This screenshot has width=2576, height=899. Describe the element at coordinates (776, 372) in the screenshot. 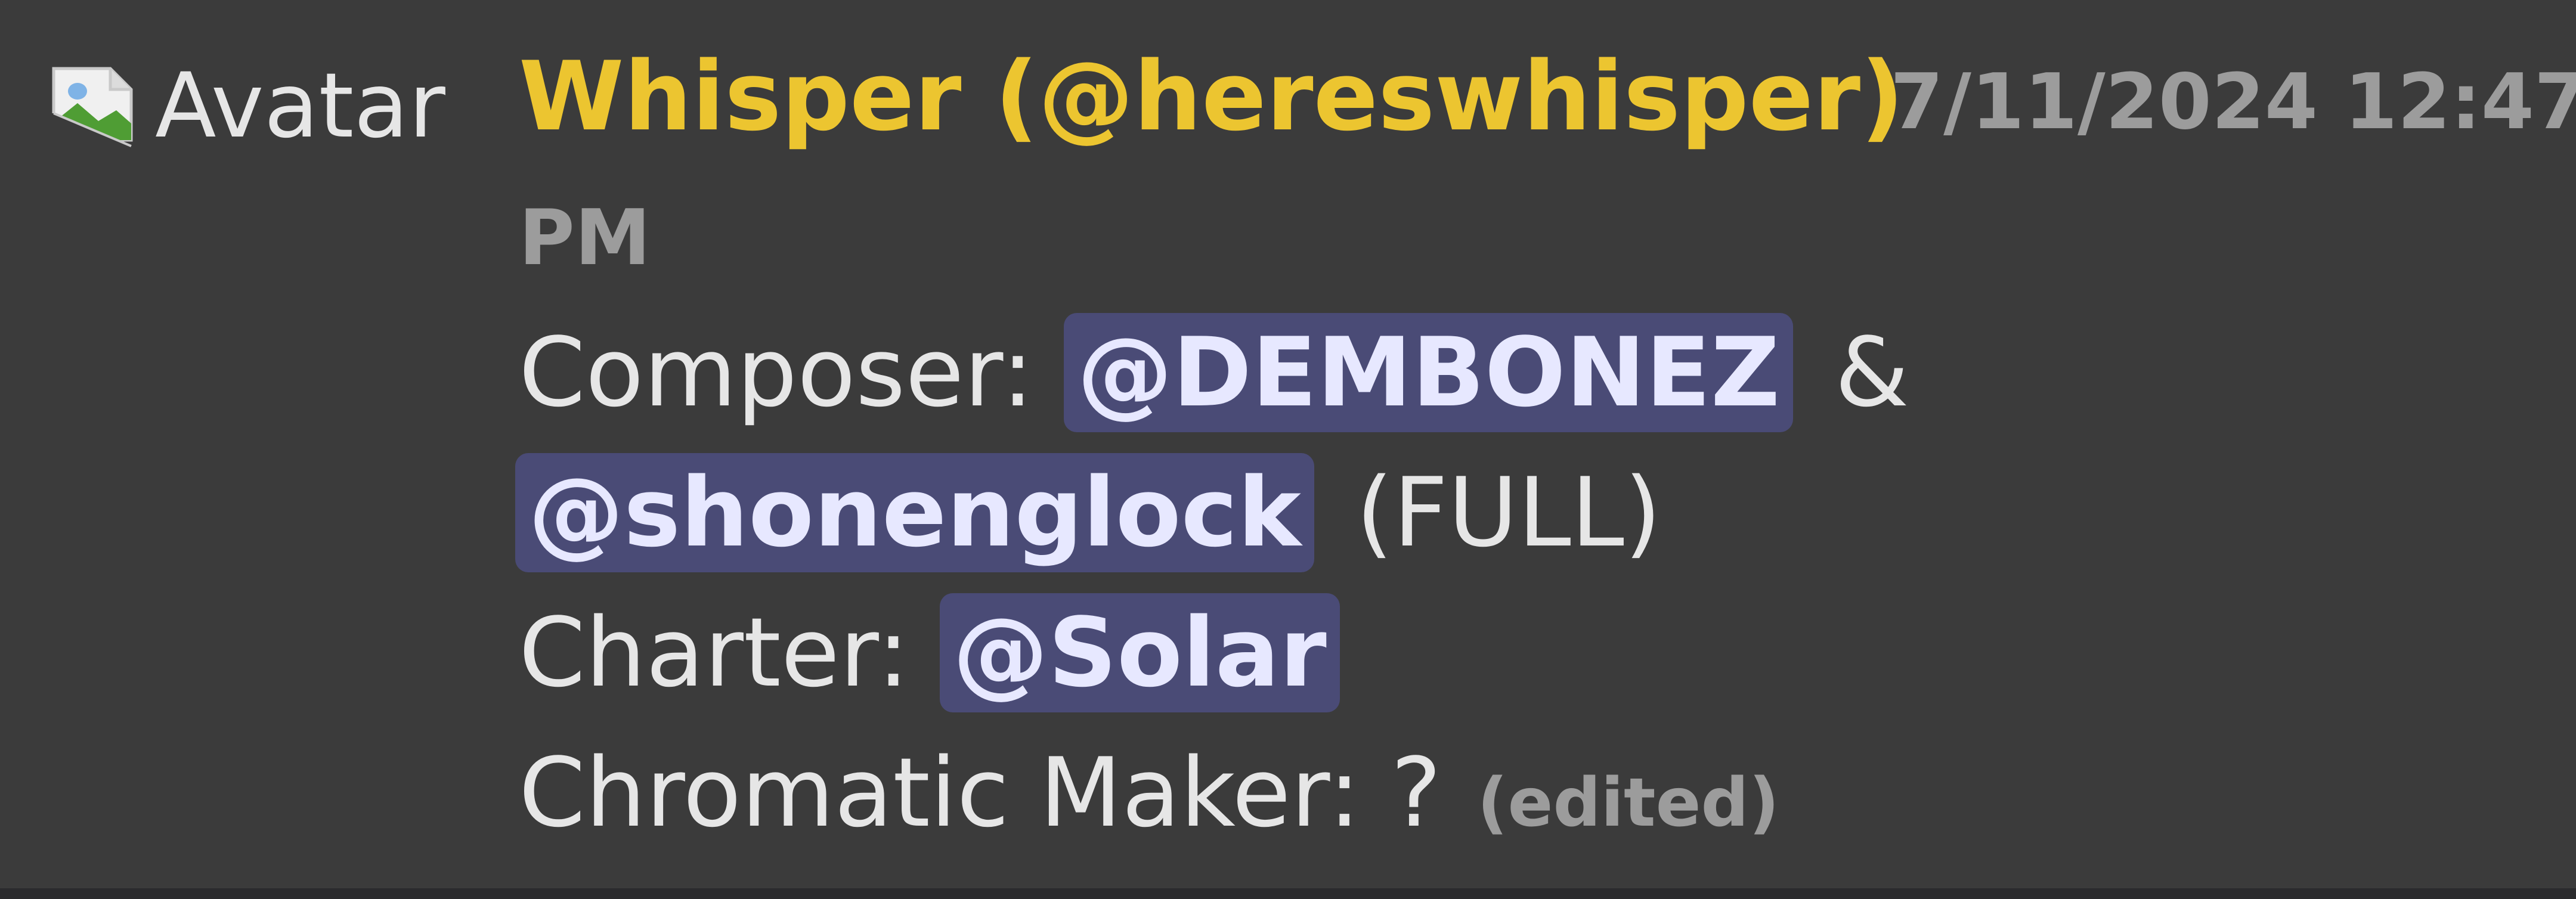

I see `line-label: Composer:` at that location.